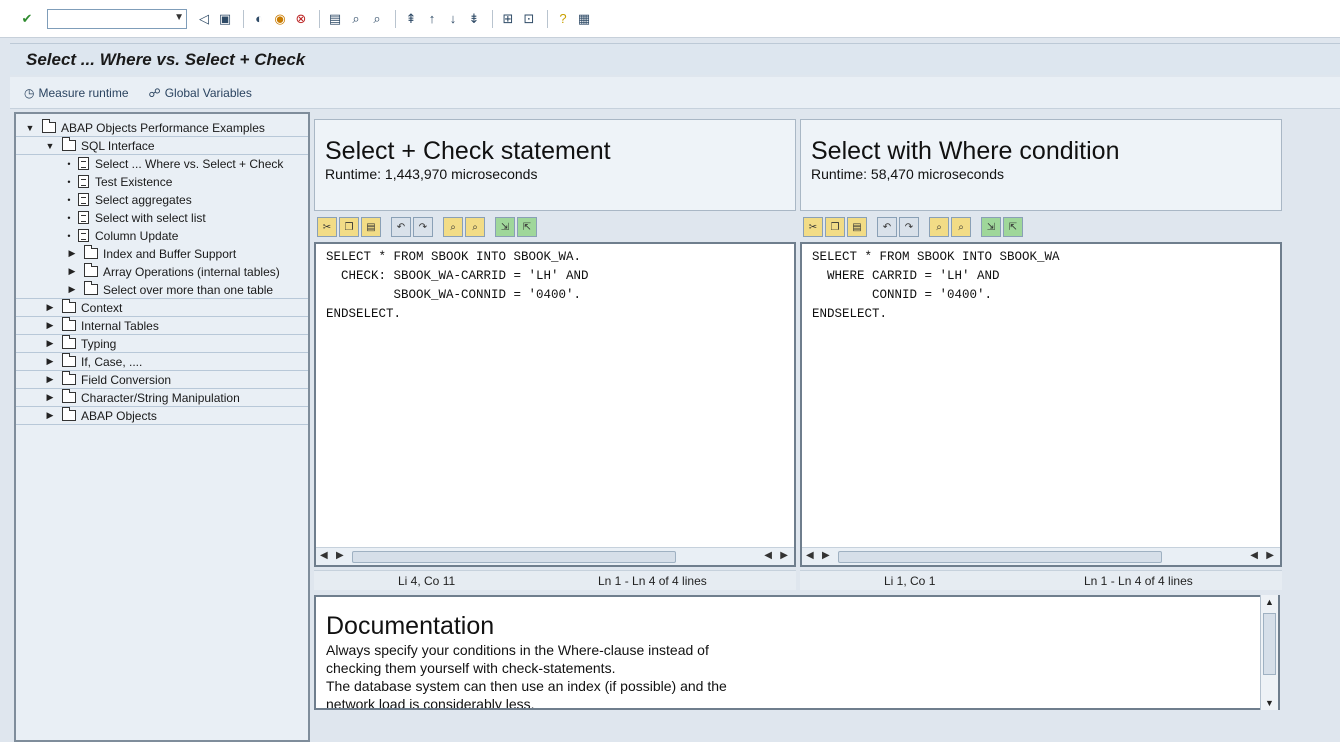  I want to click on global-variables-button: ☍ Global Variables, so click(200, 93).